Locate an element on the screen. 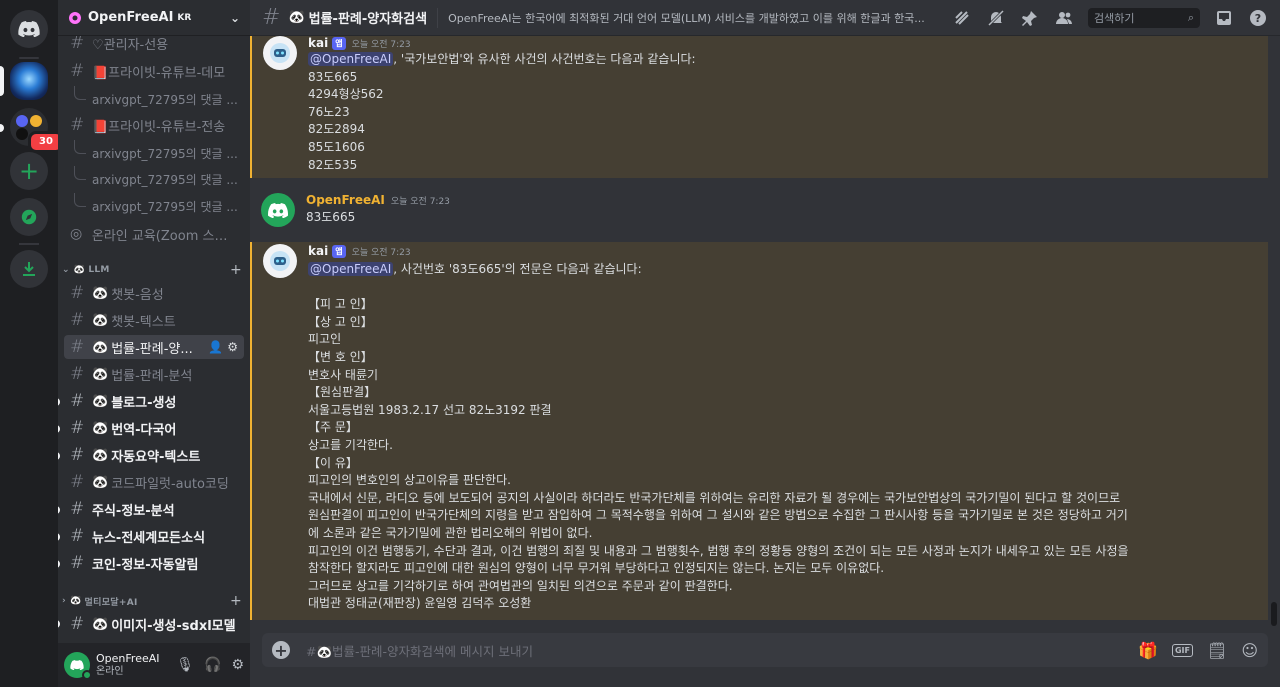  category-multimodal: › 🐼 멀티모달+AI + is located at coordinates (154, 601).